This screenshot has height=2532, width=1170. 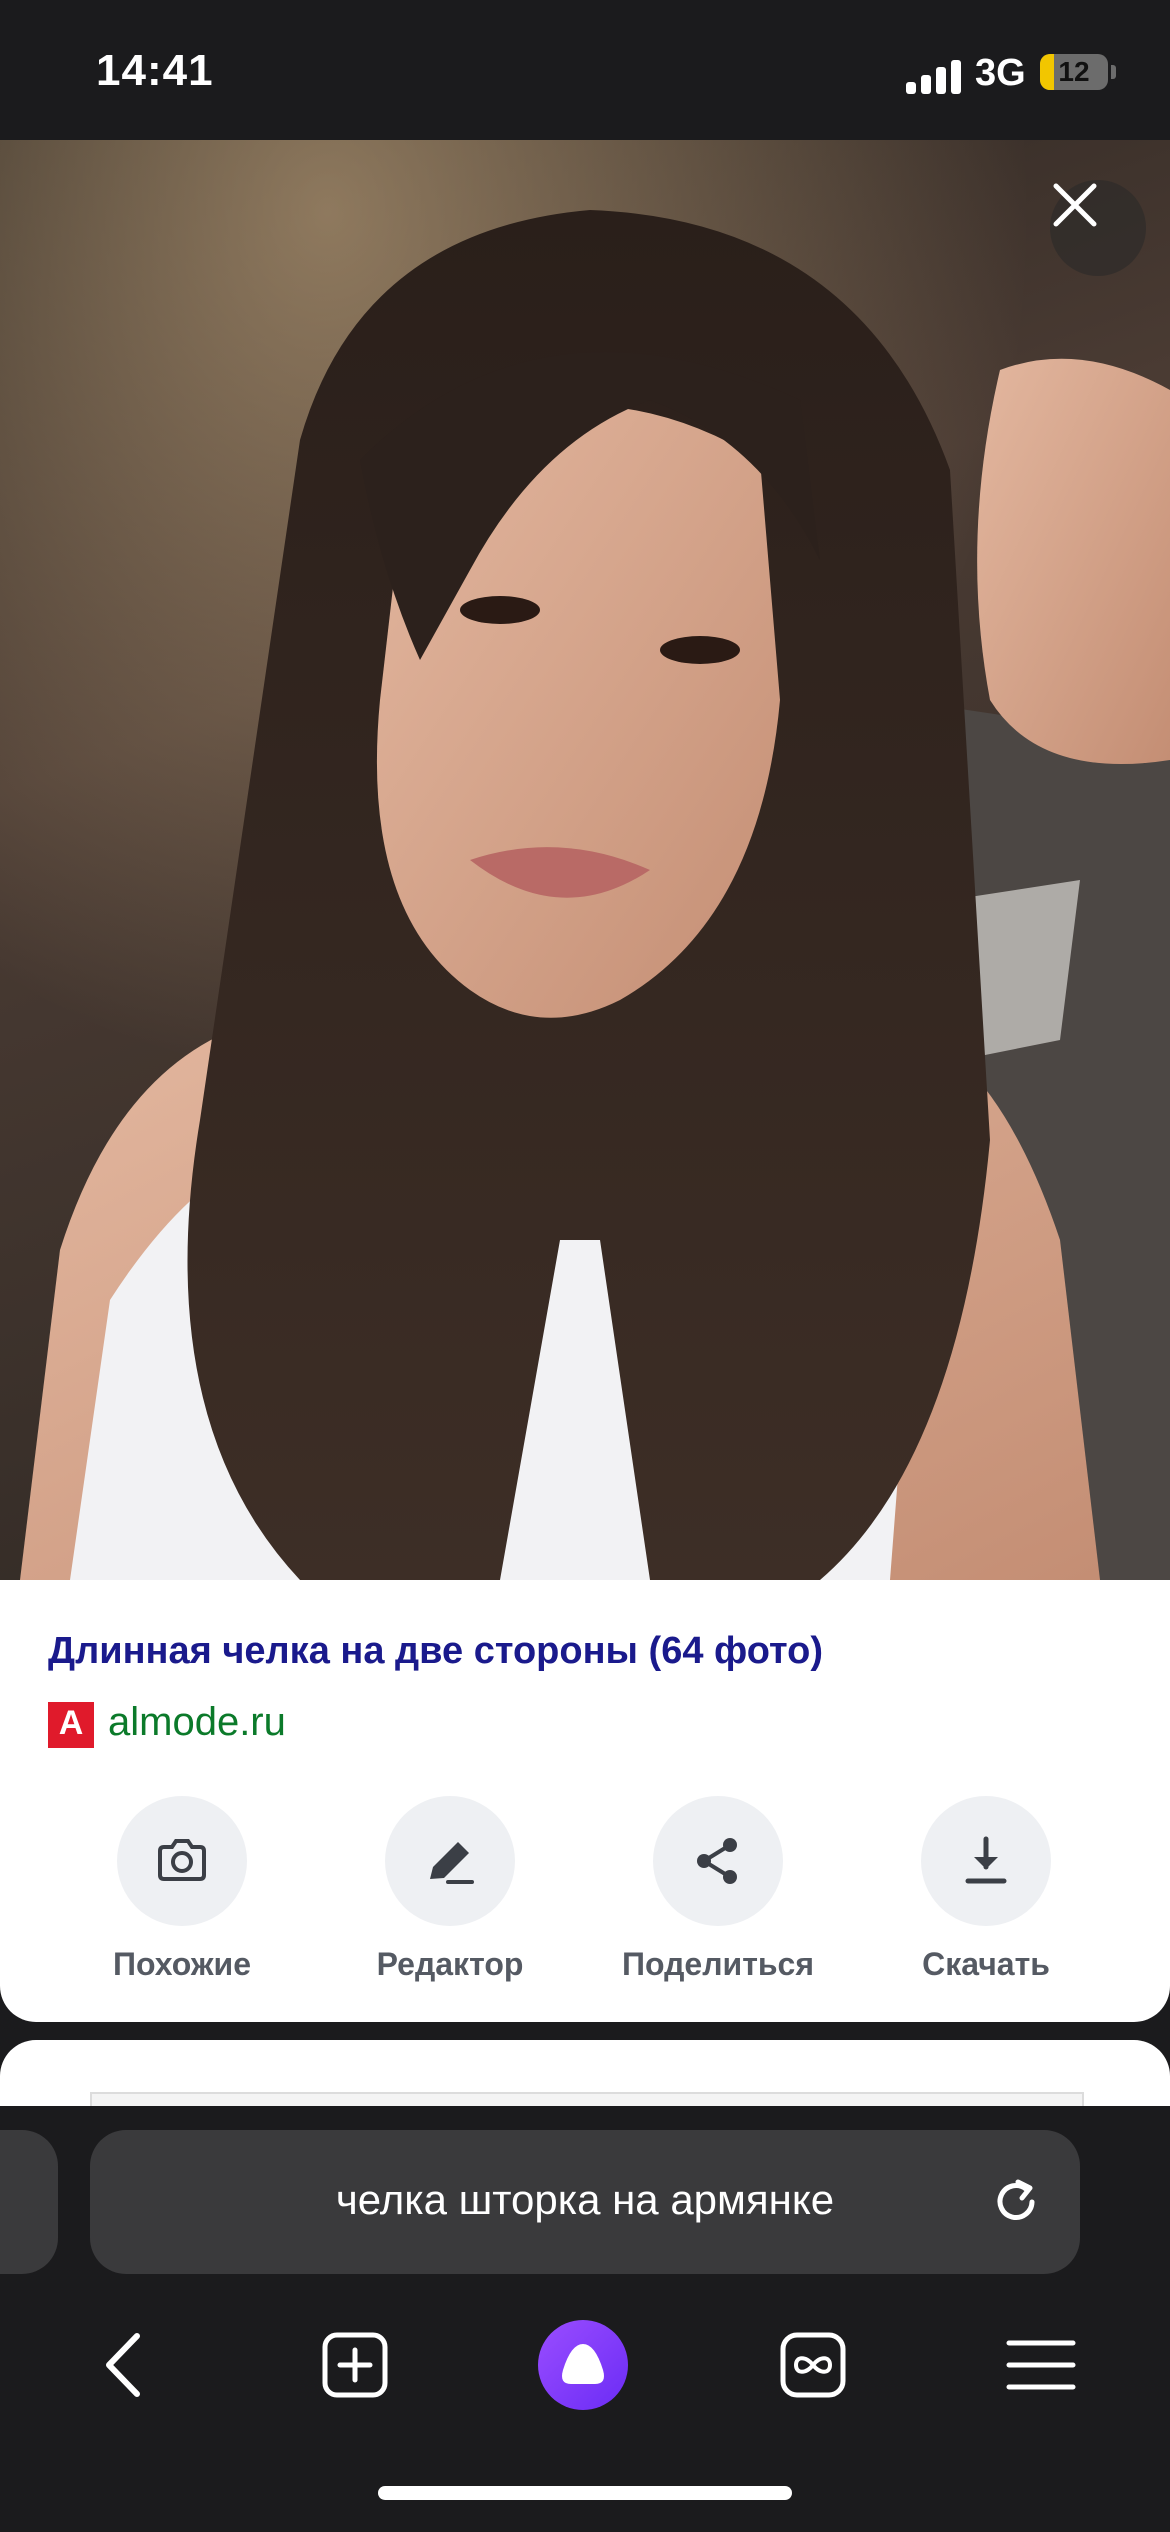 I want to click on menu-button, so click(x=1041, y=2365).